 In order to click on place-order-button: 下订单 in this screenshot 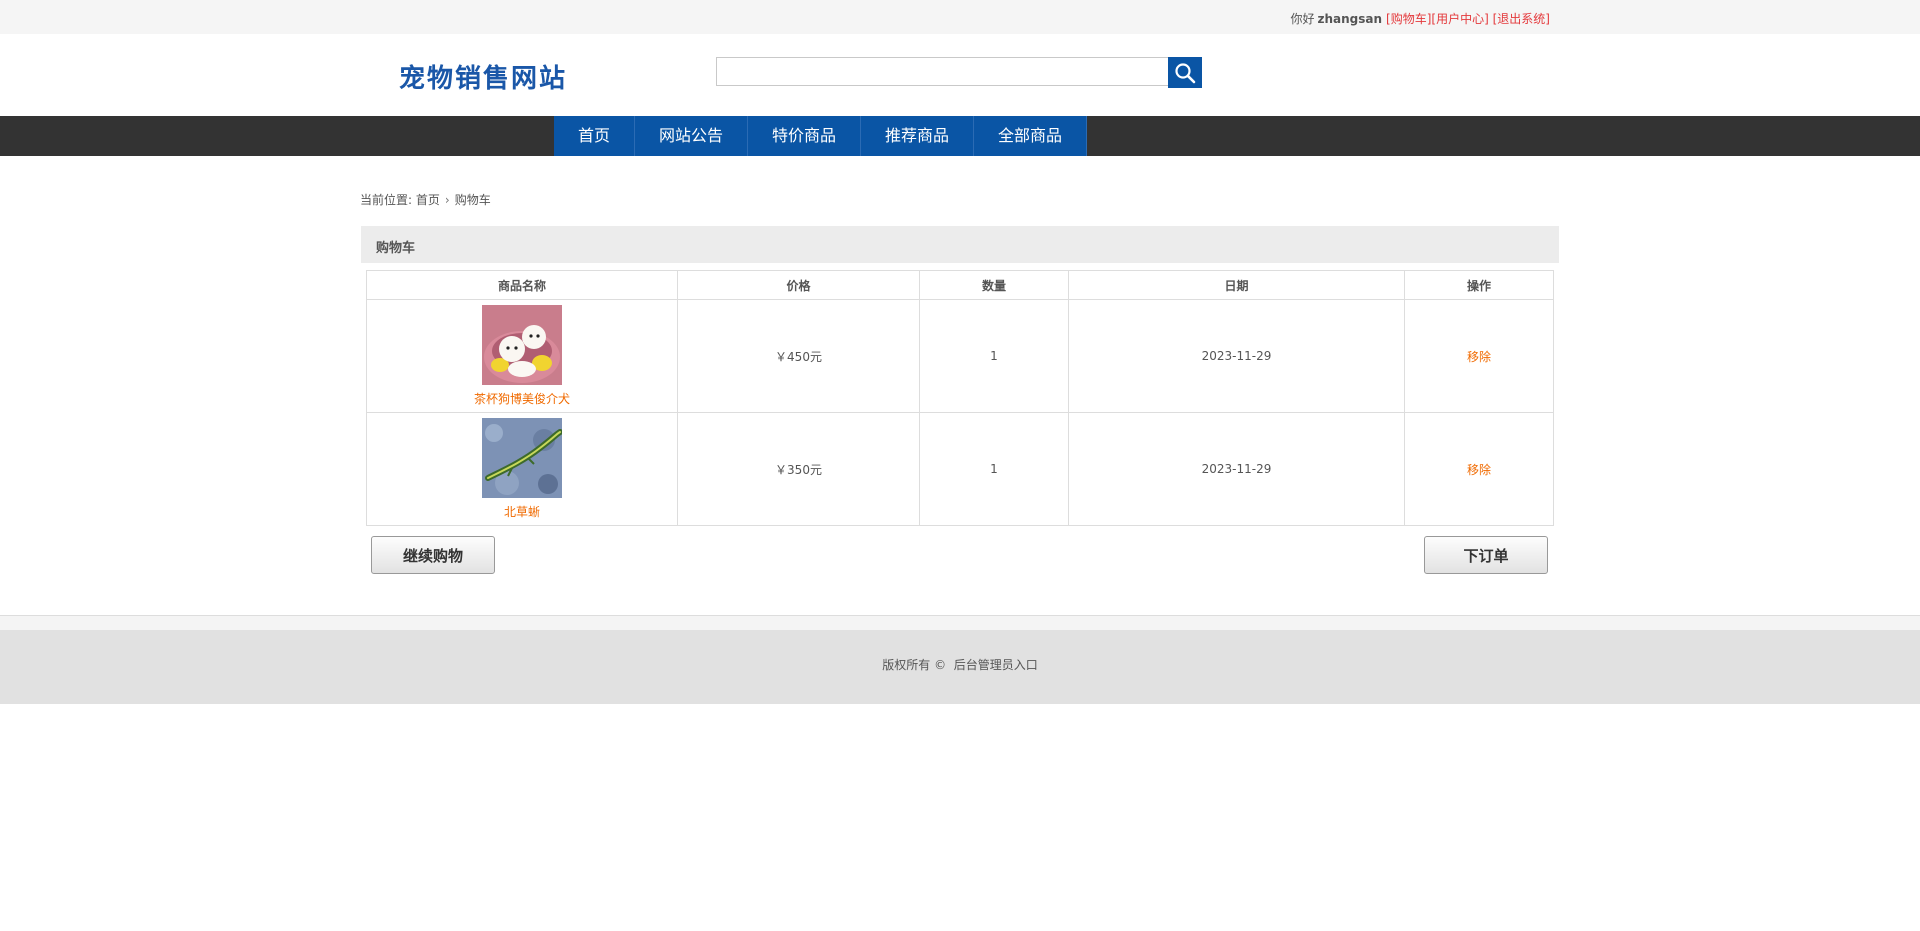, I will do `click(1486, 555)`.